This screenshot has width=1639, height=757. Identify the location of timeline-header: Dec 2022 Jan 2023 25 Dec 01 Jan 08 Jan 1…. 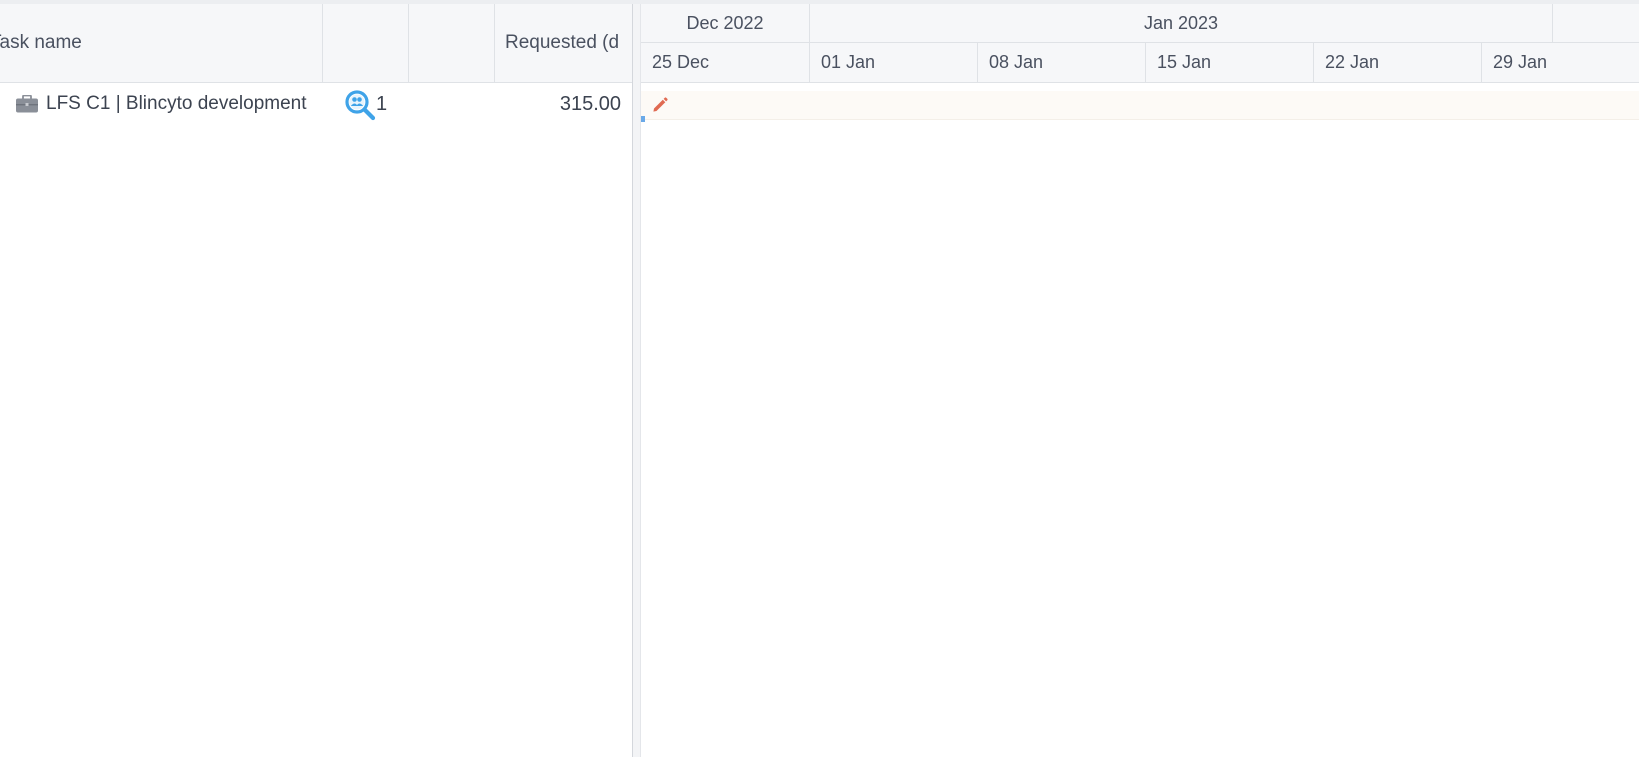
(1140, 43).